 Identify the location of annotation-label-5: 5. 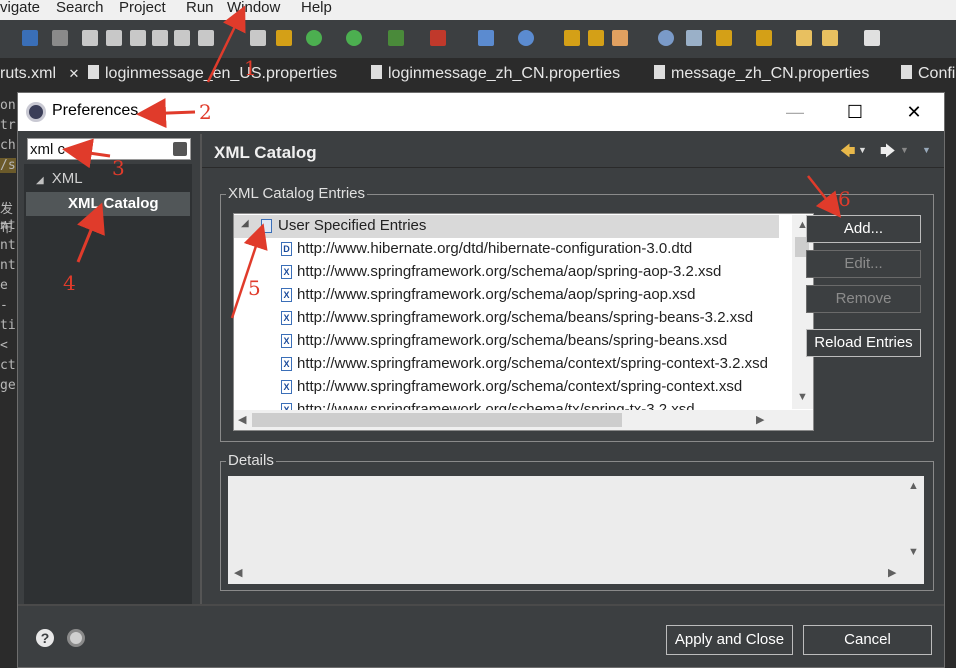
(254, 288).